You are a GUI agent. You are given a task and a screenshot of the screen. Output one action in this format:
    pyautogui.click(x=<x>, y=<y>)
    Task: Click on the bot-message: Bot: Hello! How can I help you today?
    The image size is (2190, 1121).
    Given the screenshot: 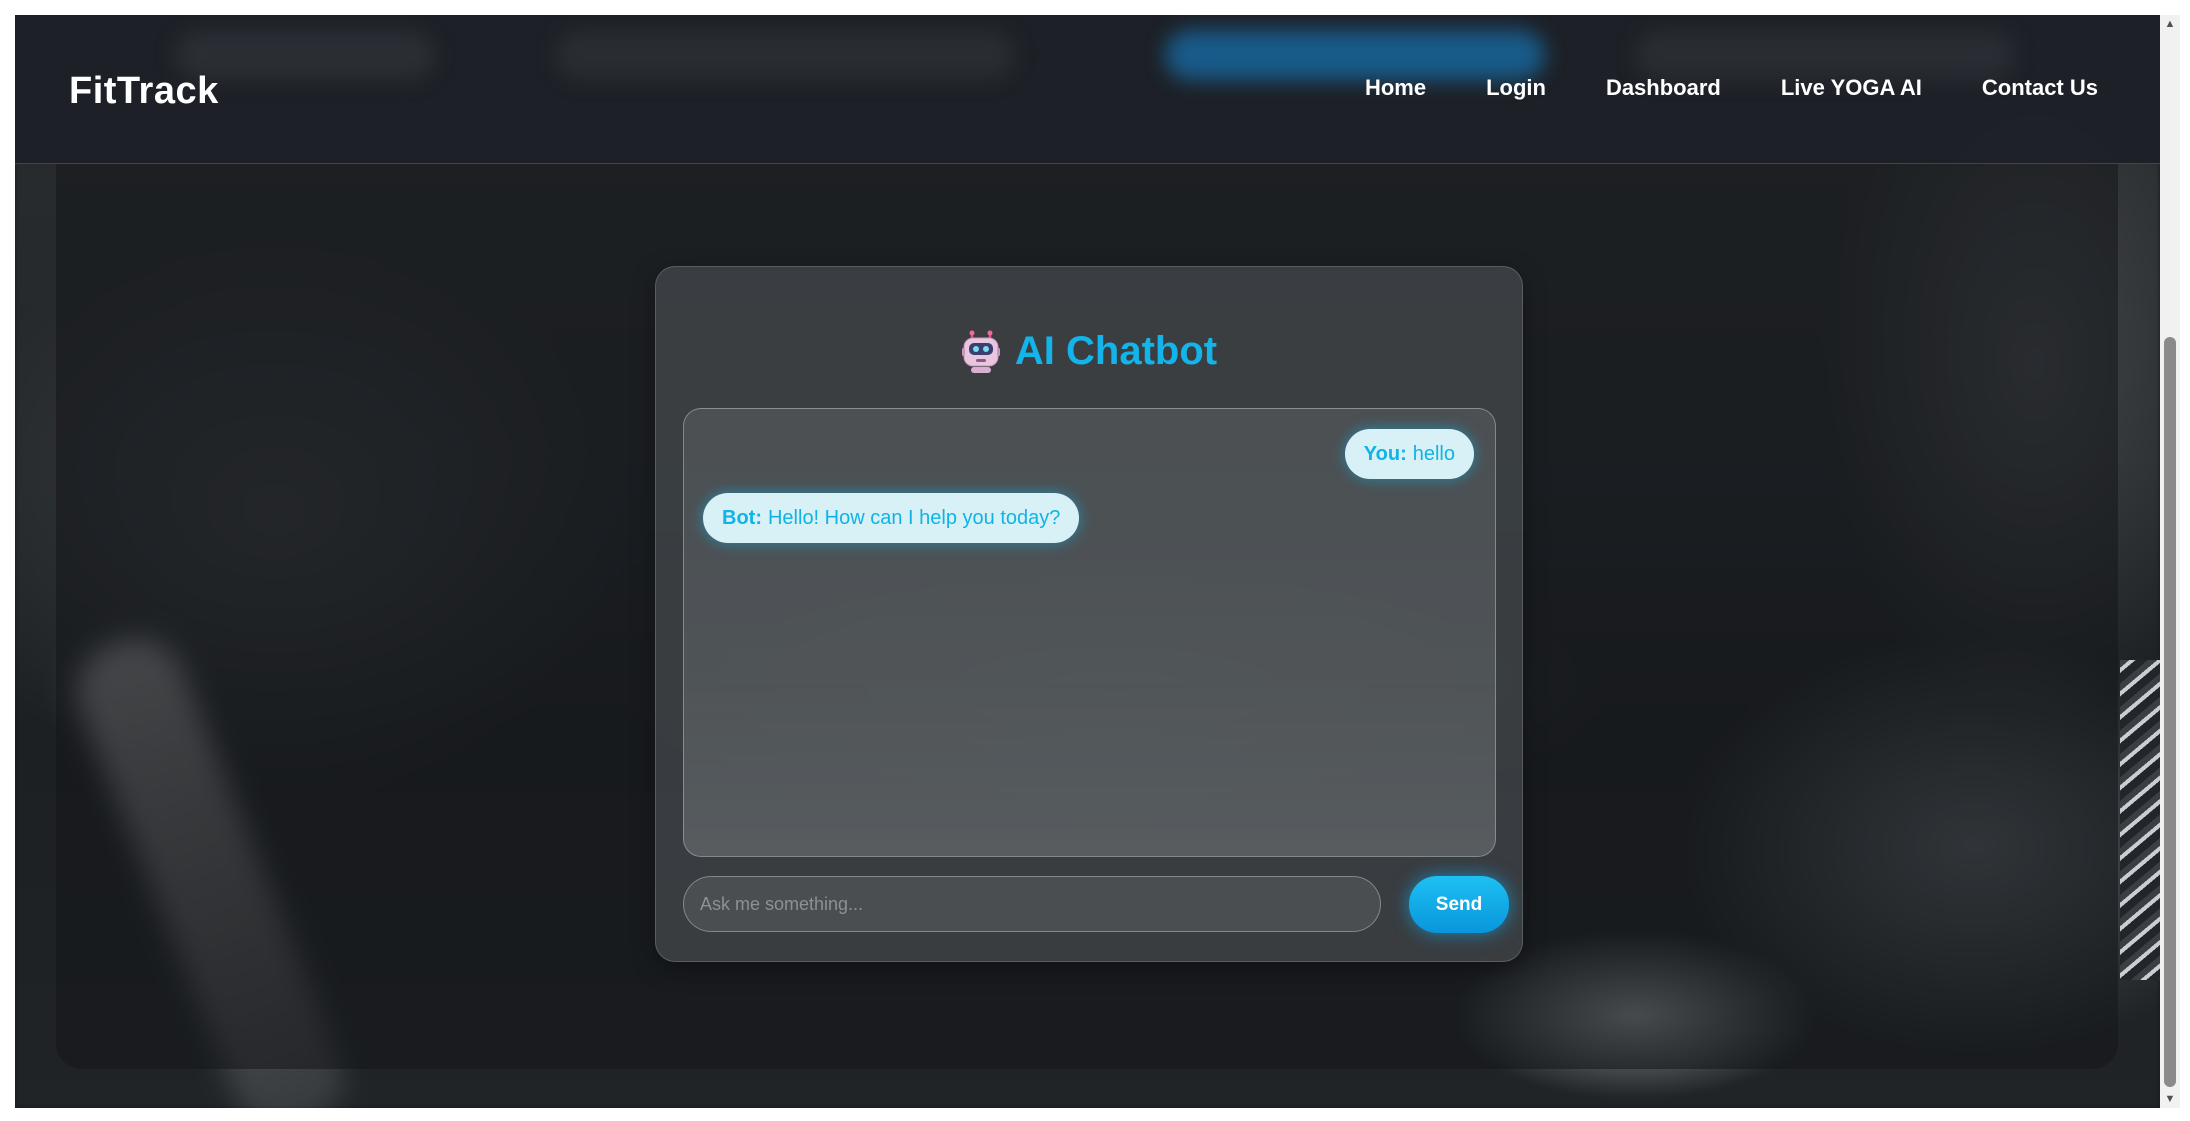 What is the action you would take?
    pyautogui.click(x=891, y=518)
    